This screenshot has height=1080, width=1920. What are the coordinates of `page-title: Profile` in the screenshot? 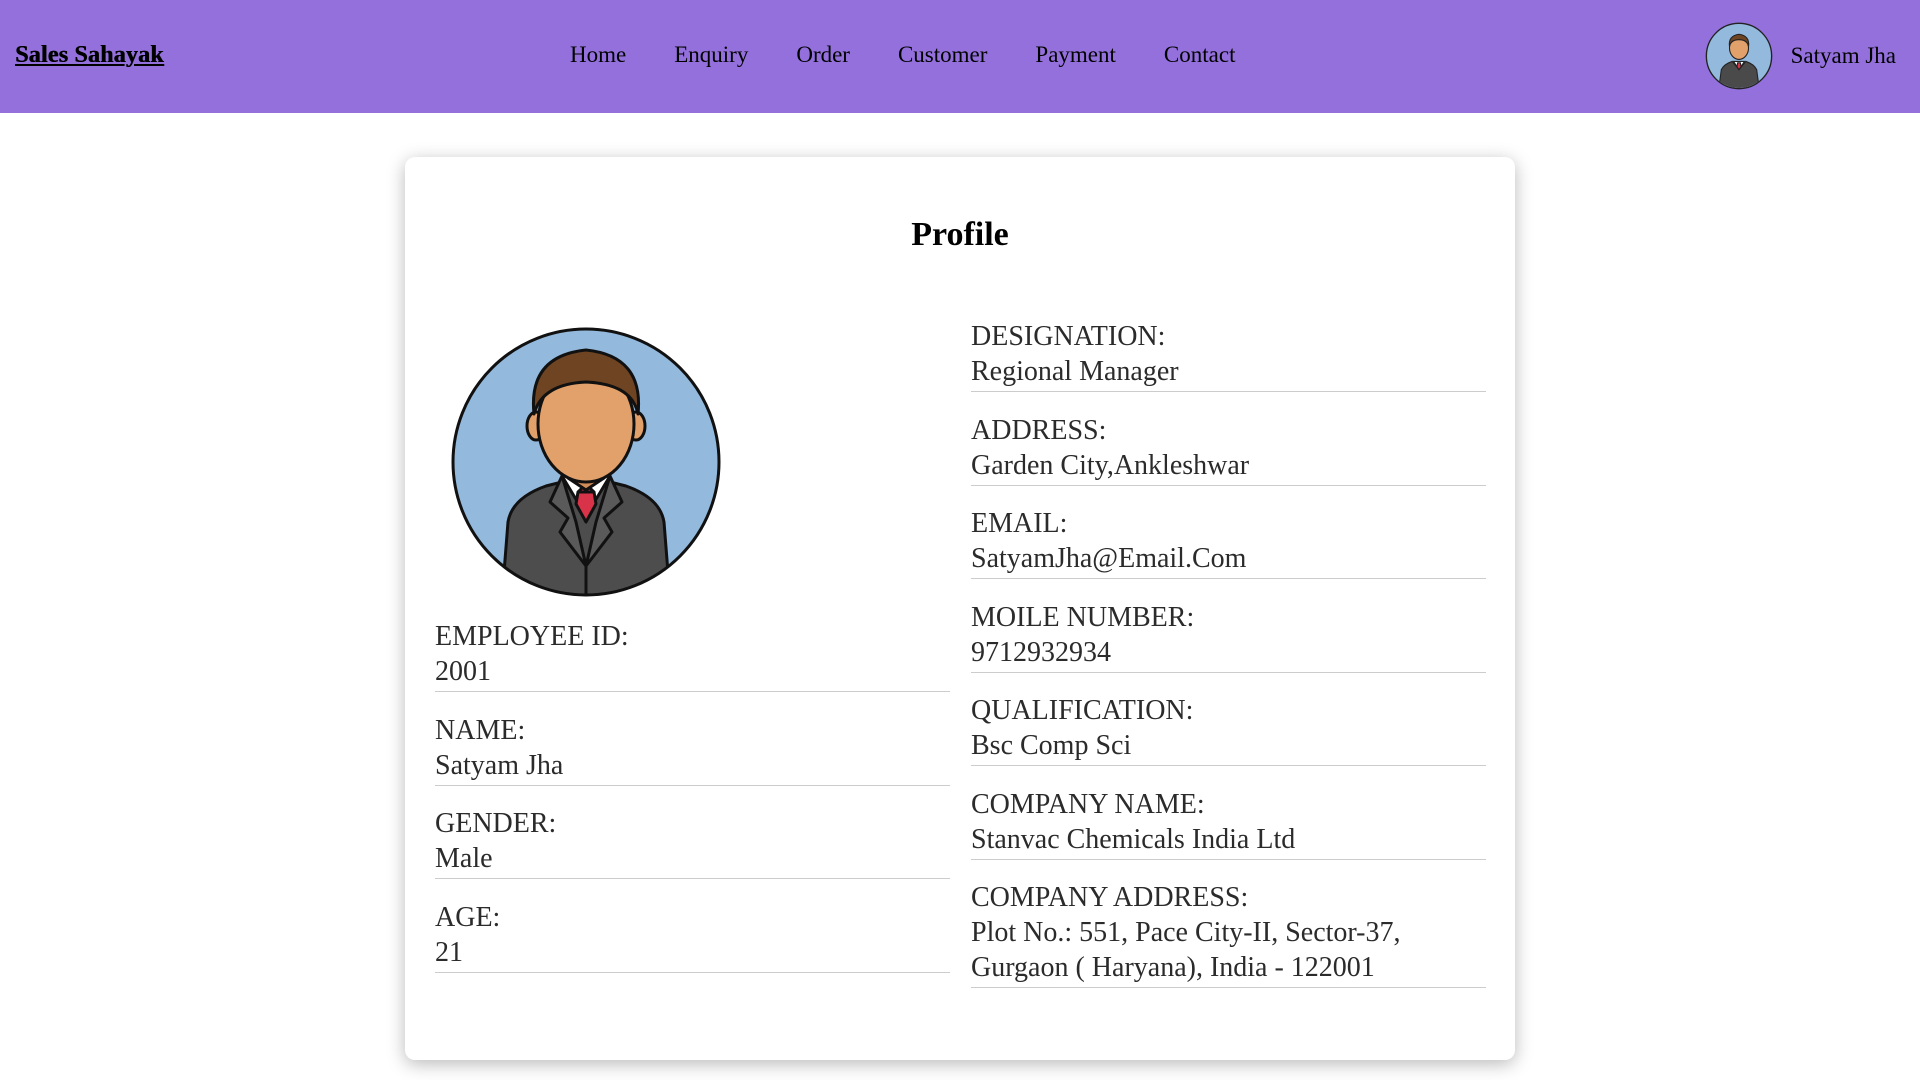 It's located at (960, 234).